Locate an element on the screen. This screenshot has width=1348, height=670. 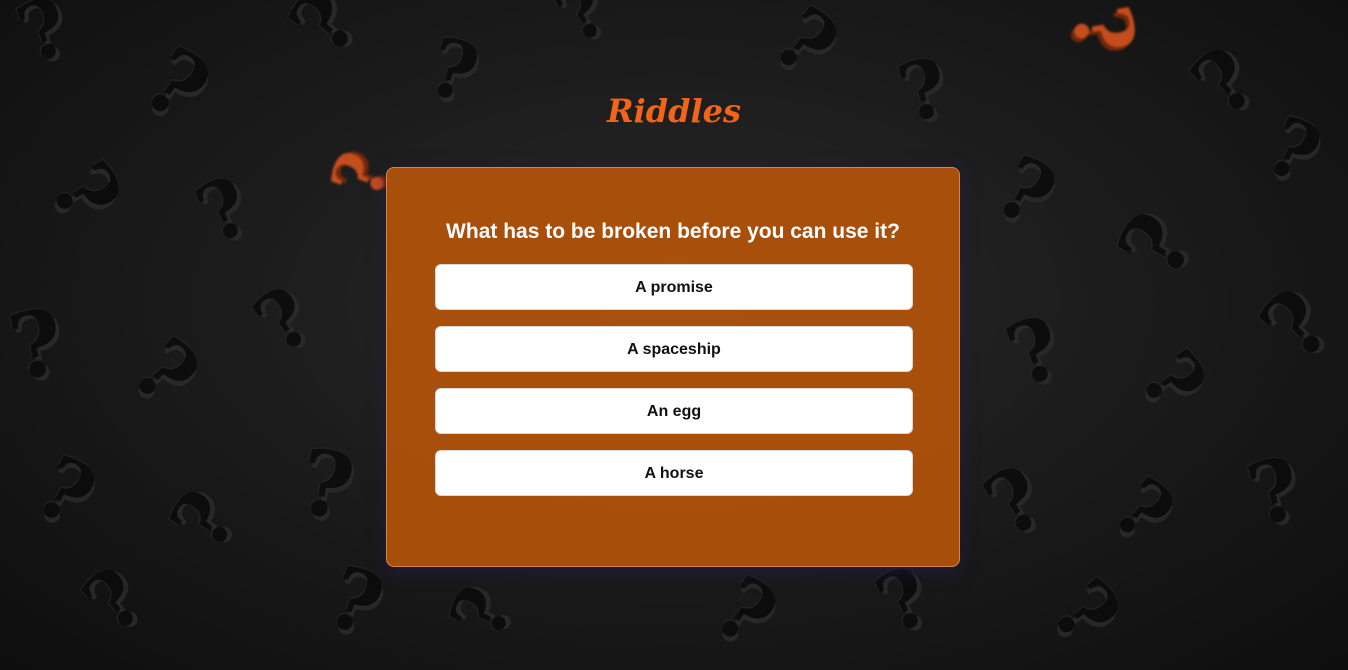
answer-button: An egg is located at coordinates (674, 411).